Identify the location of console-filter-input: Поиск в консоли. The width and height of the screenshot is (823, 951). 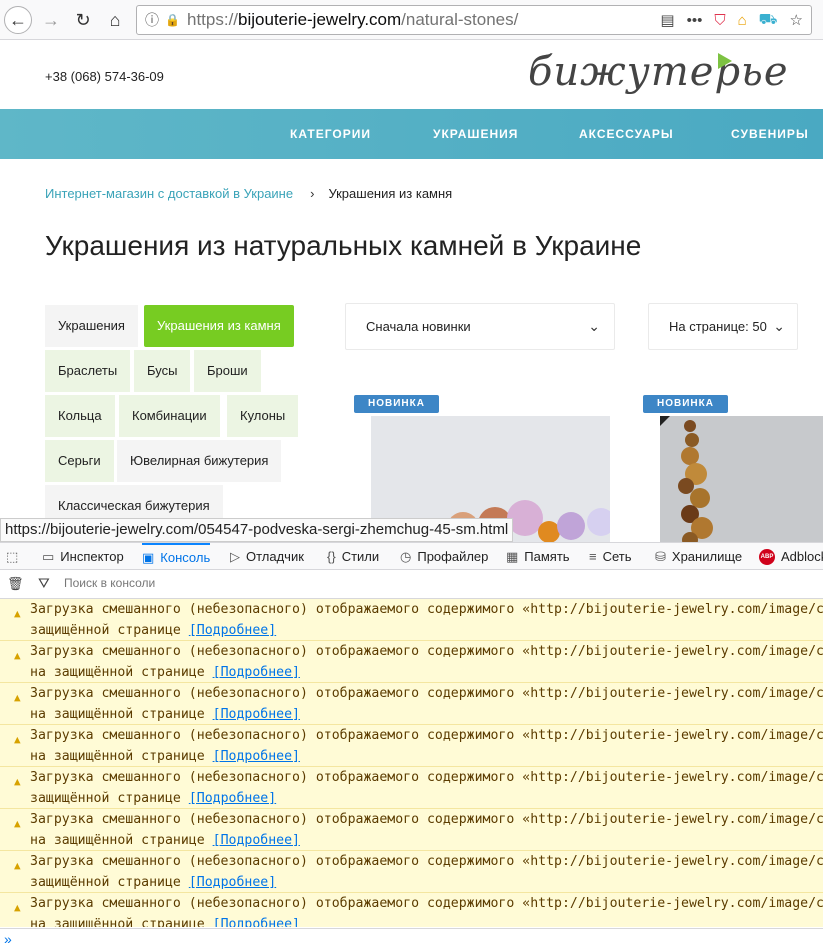
(109, 583).